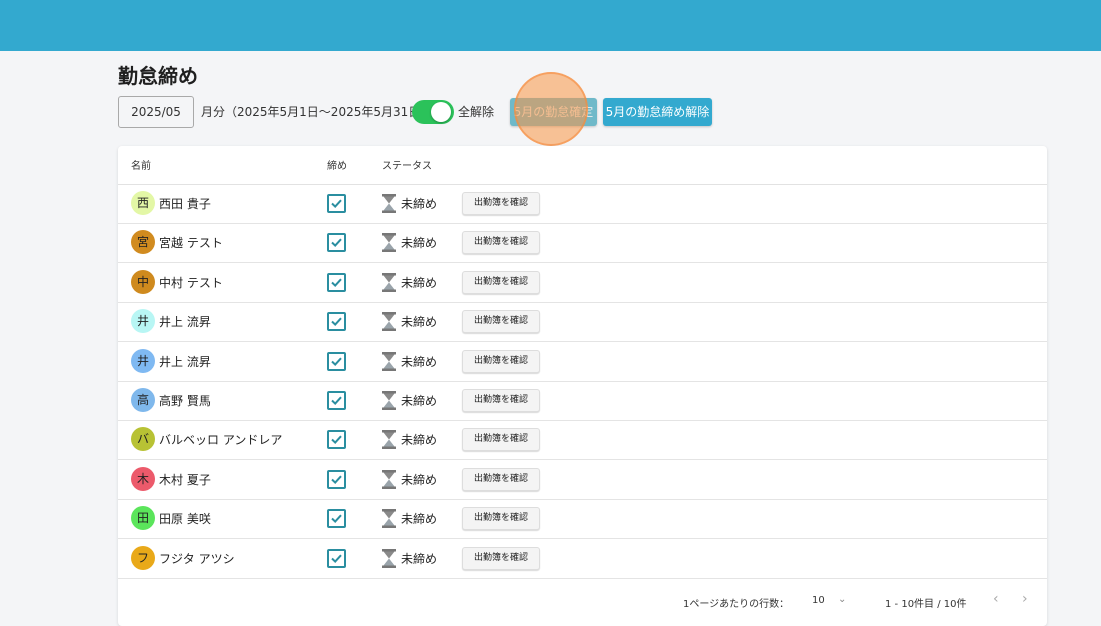  I want to click on employee-name: 高野 賢馬, so click(185, 401).